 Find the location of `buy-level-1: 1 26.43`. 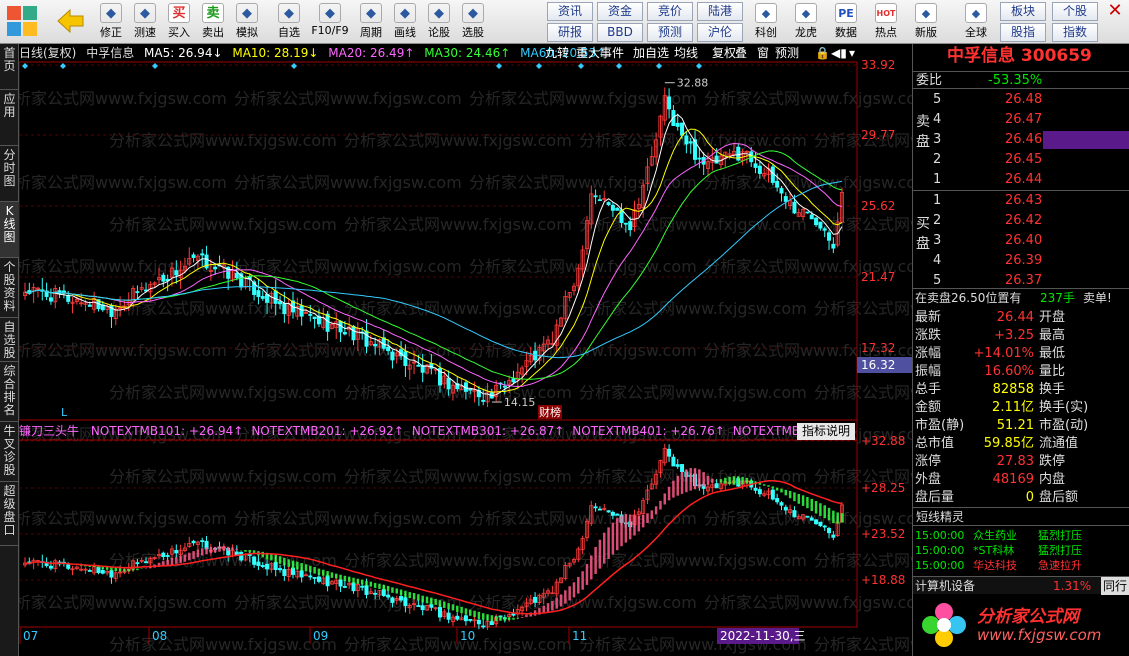

buy-level-1: 1 26.43 is located at coordinates (1021, 201).